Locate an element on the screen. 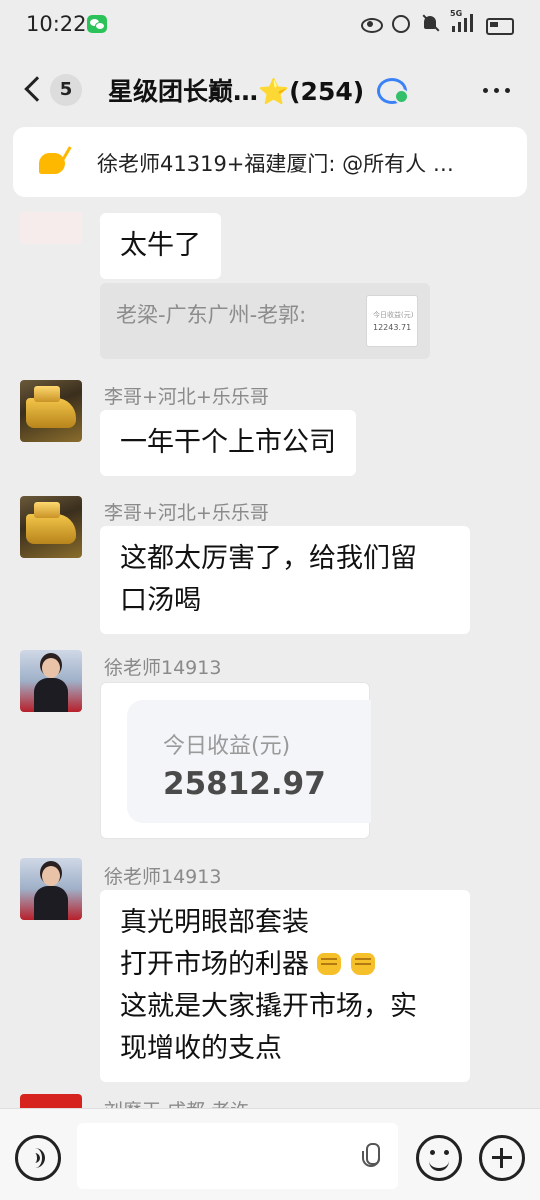  message-line-text: 打开市场的利器 is located at coordinates (214, 964).